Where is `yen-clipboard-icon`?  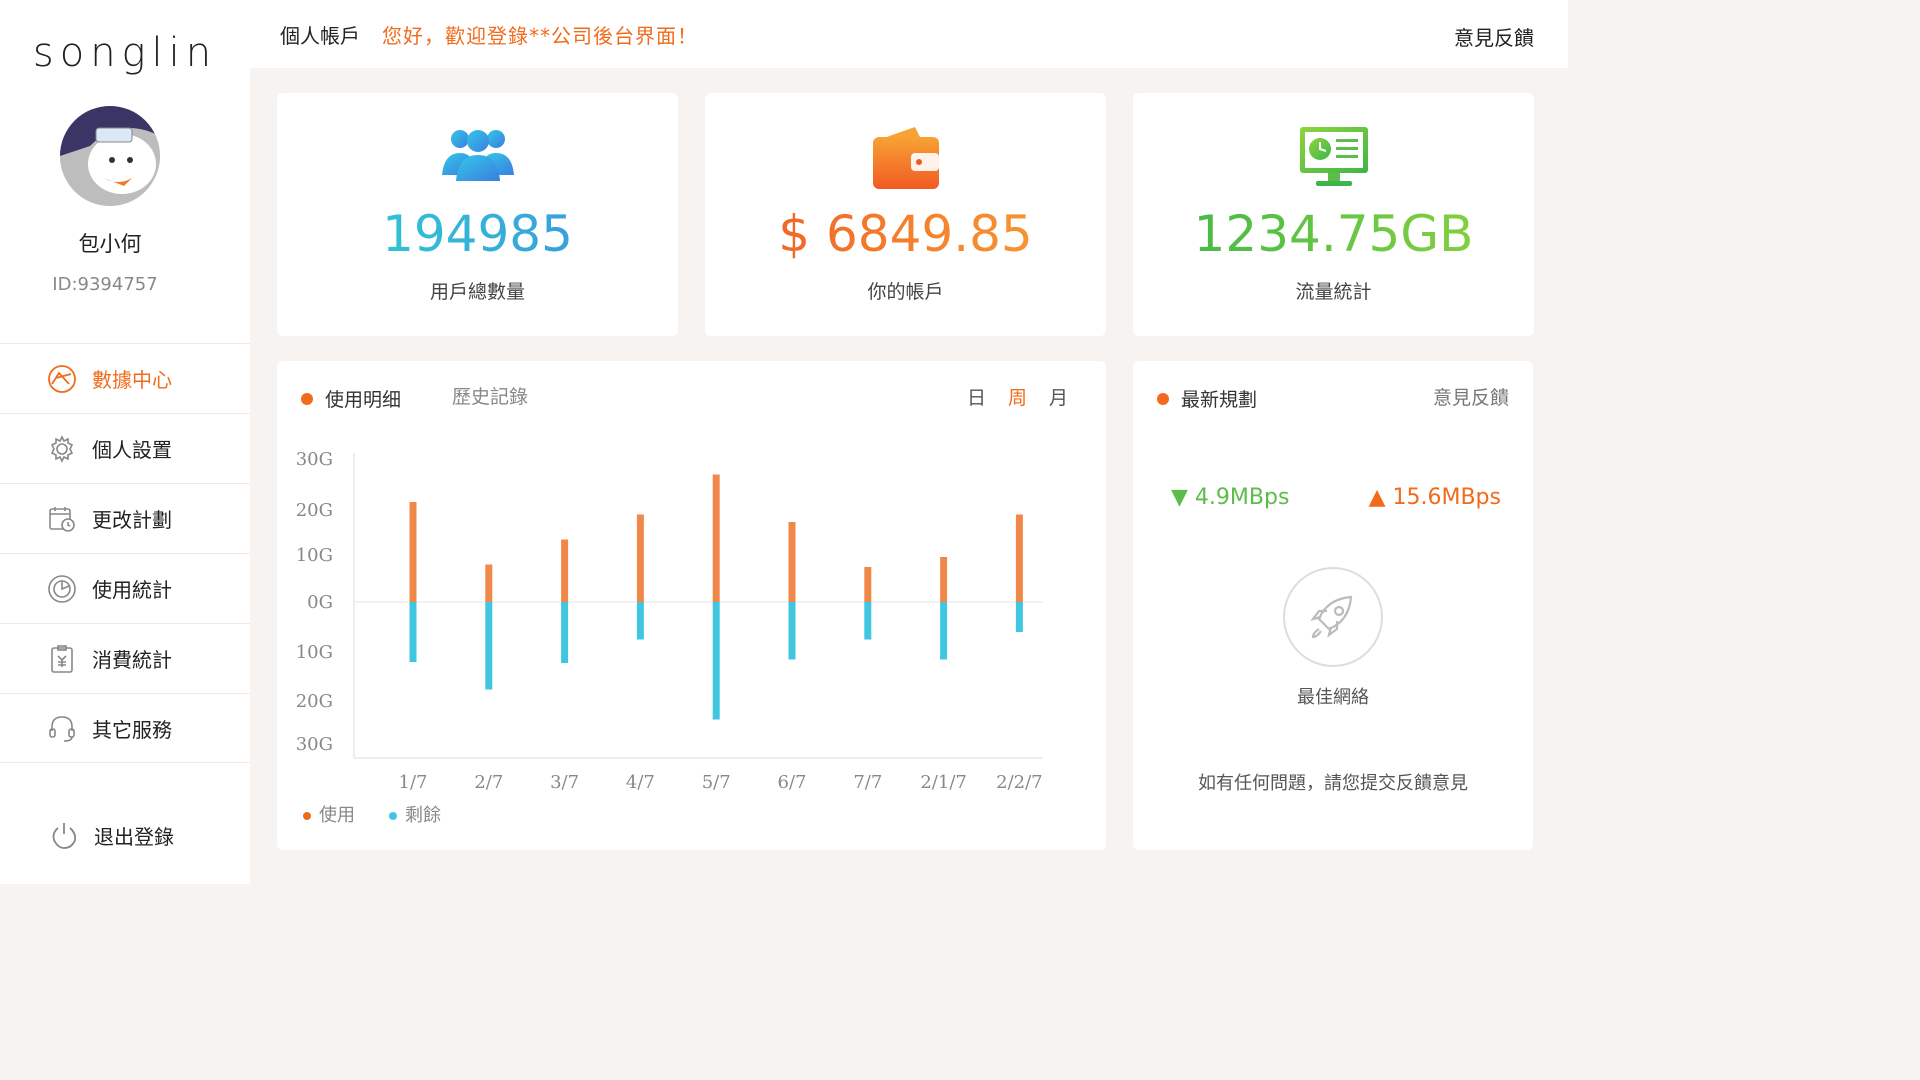
yen-clipboard-icon is located at coordinates (62, 659).